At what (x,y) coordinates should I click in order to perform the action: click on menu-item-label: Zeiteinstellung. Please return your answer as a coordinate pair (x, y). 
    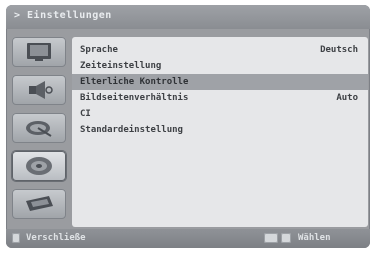
    Looking at the image, I should click on (121, 66).